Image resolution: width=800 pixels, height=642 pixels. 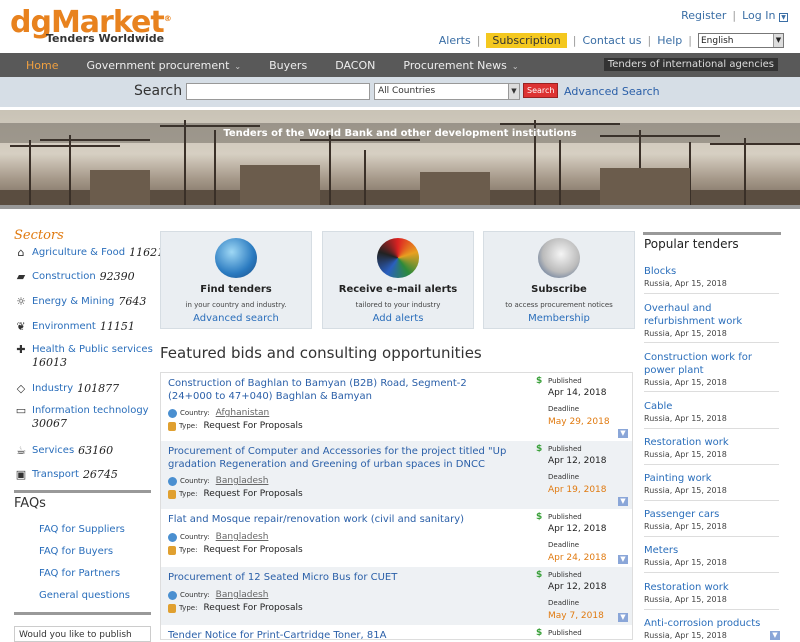 What do you see at coordinates (559, 289) in the screenshot?
I see `card-title: Subscribe` at bounding box center [559, 289].